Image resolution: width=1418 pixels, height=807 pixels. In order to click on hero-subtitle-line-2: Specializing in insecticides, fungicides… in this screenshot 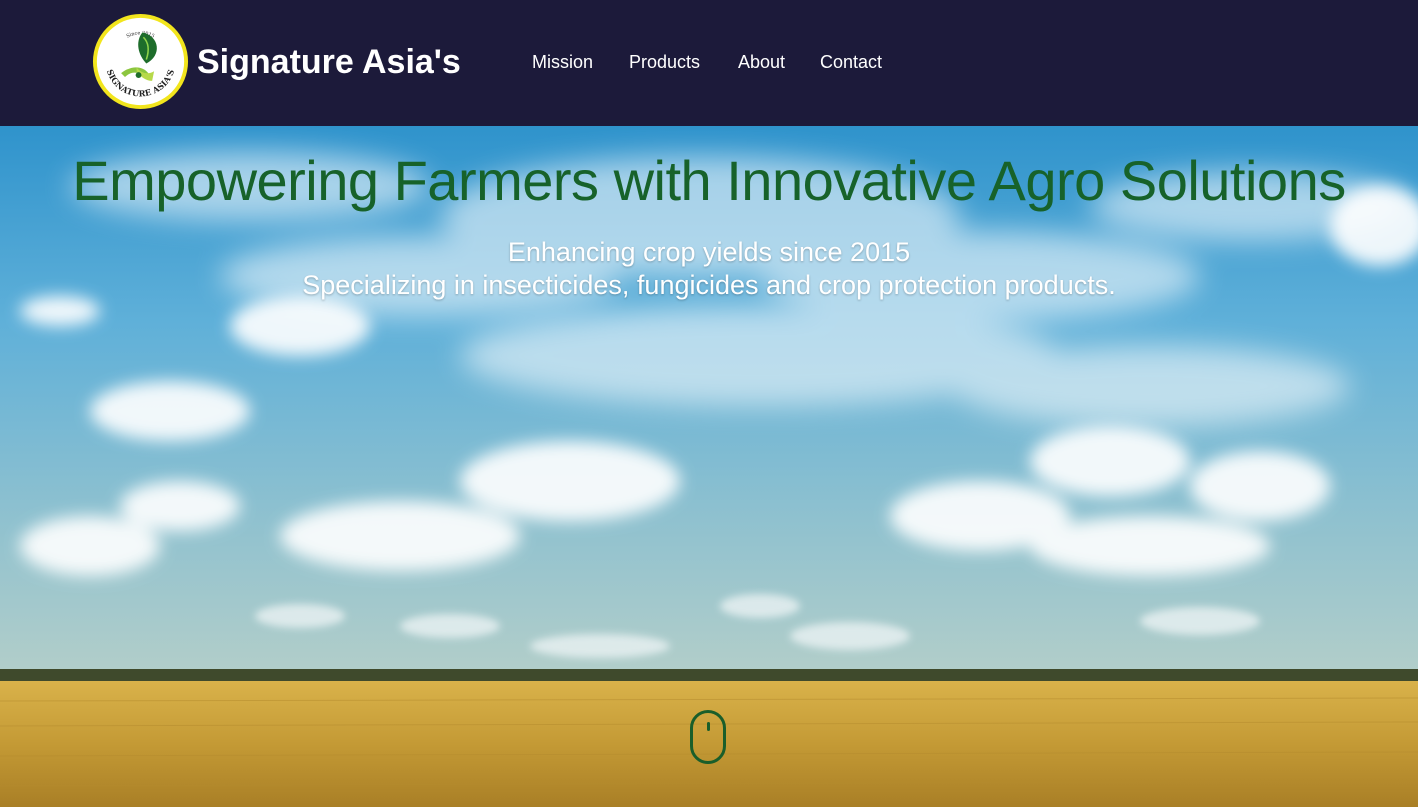, I will do `click(709, 285)`.